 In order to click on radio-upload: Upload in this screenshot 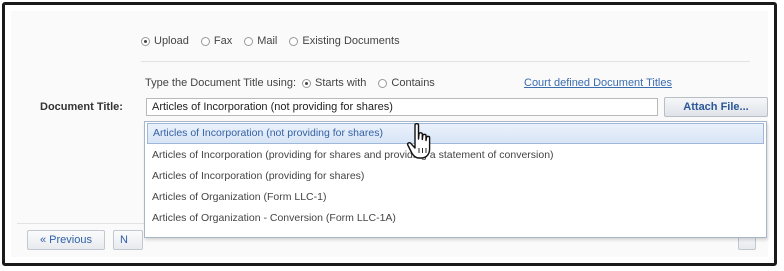, I will do `click(165, 41)`.